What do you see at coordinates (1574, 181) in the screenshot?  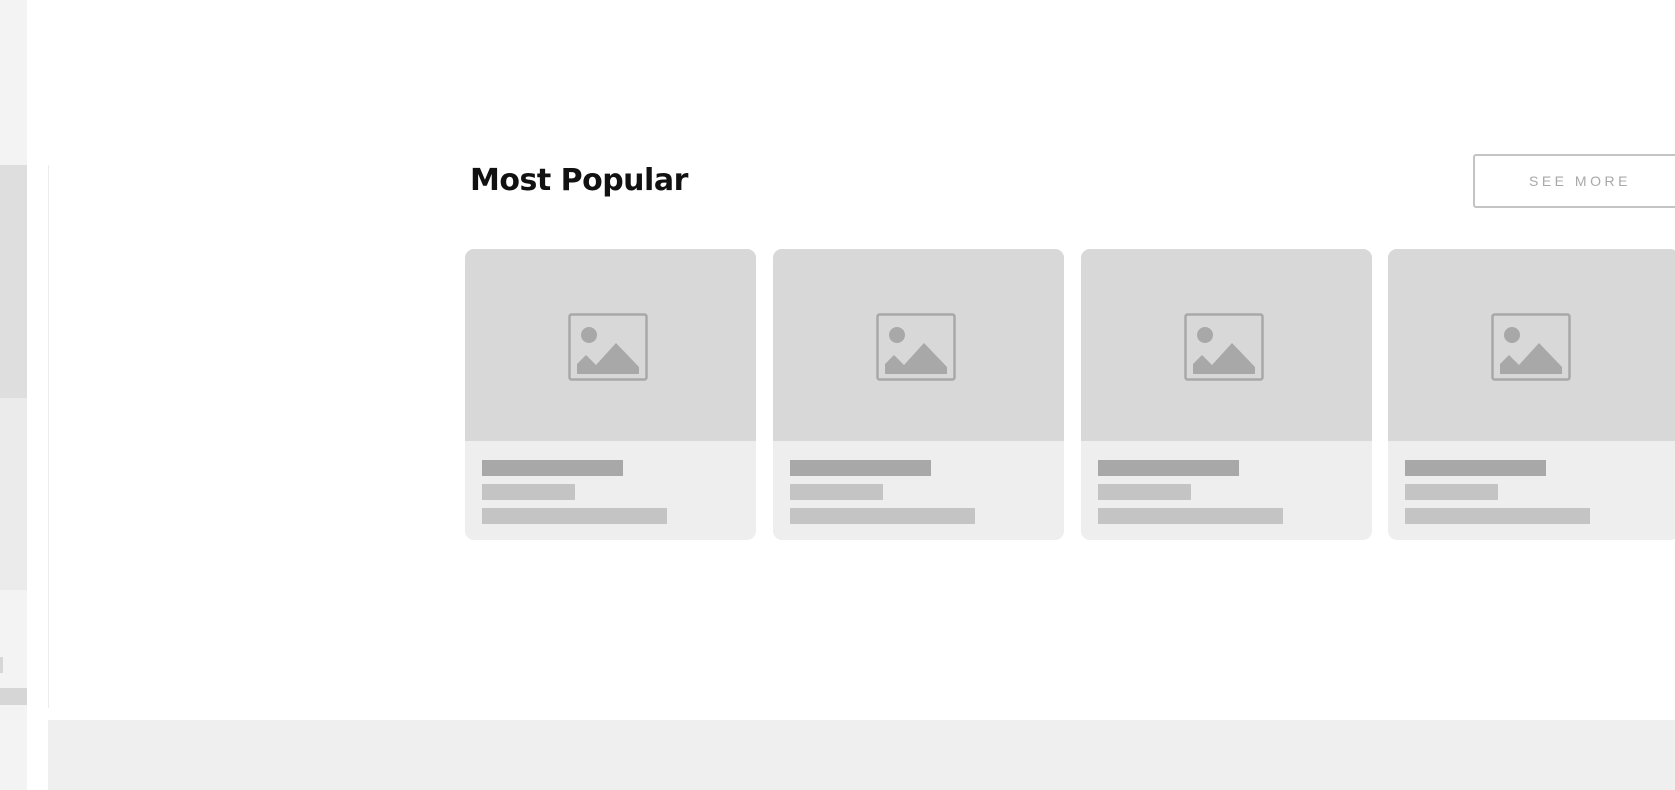 I see `see-more-button: SEE MORE` at bounding box center [1574, 181].